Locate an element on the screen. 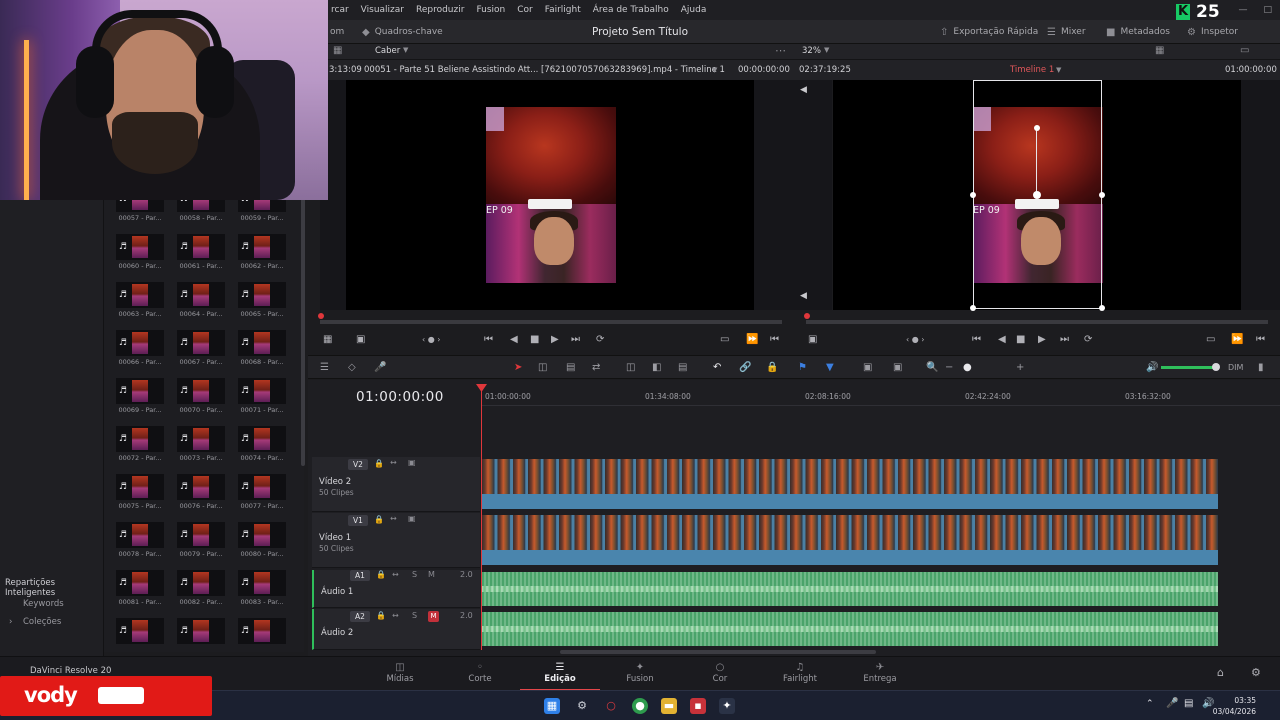 The width and height of the screenshot is (1280, 720). timeline-playhead-marker is located at coordinates (807, 316).